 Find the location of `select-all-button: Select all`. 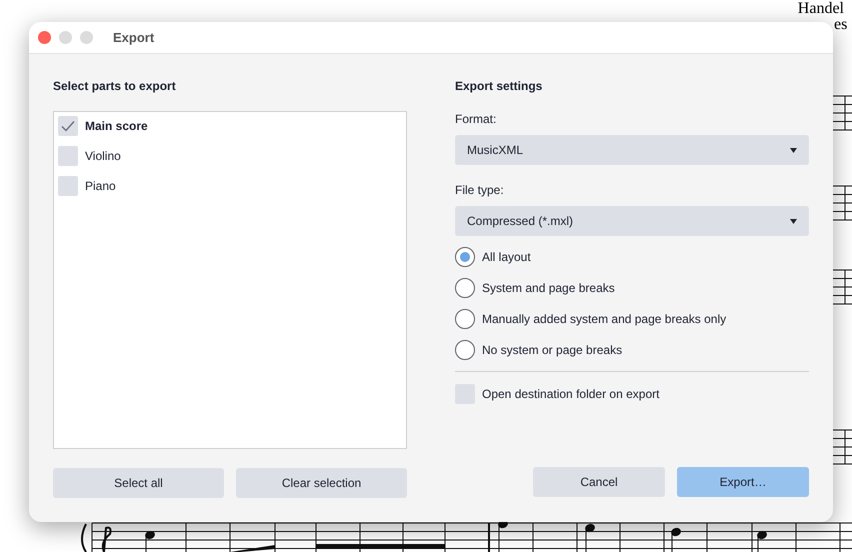

select-all-button: Select all is located at coordinates (138, 483).